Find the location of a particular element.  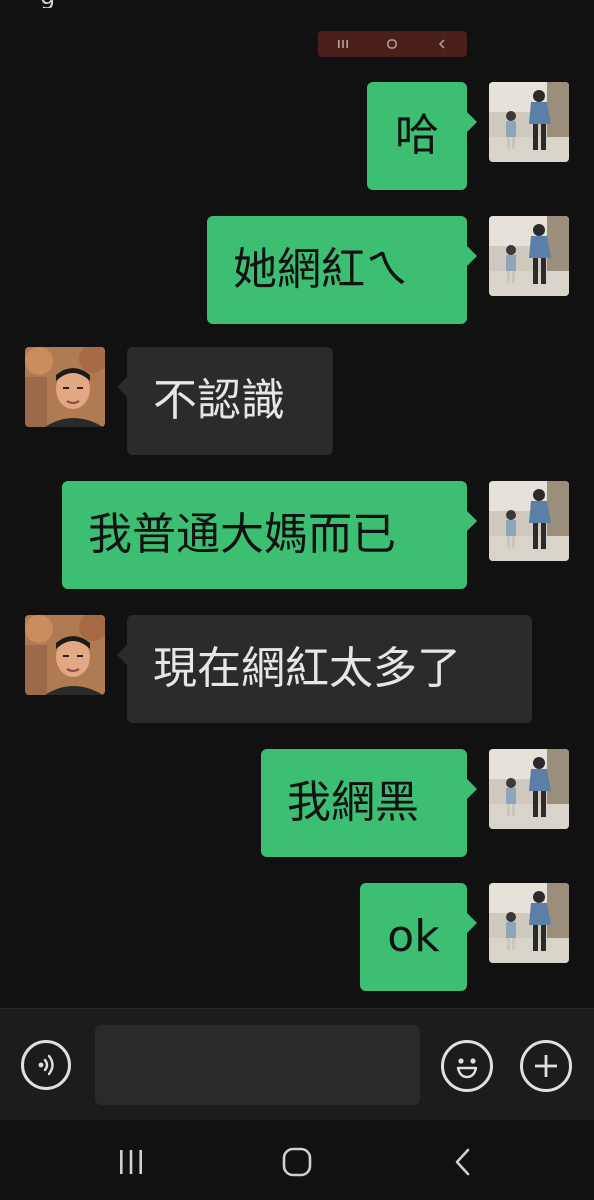

my-message-bubble: 我網黑 is located at coordinates (369, 803).